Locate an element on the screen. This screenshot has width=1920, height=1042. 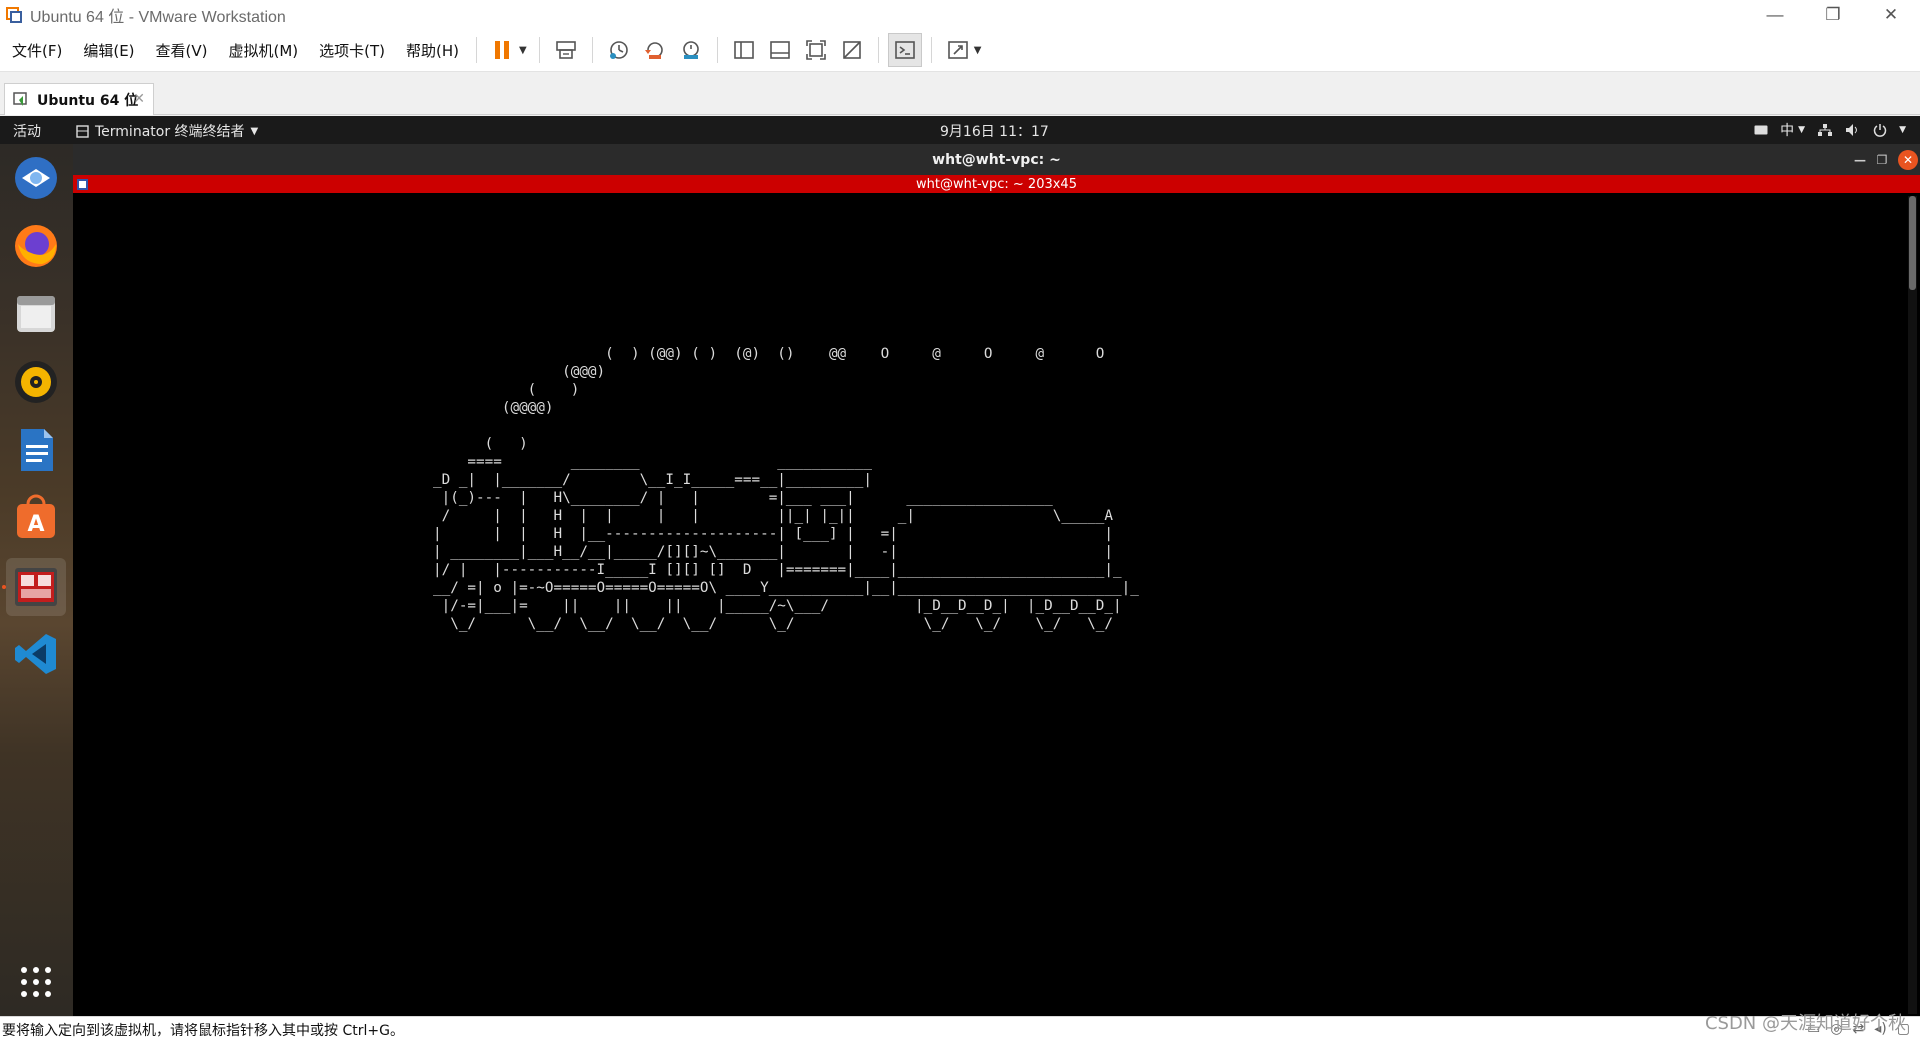
vmware-logo-icon is located at coordinates (14, 15).